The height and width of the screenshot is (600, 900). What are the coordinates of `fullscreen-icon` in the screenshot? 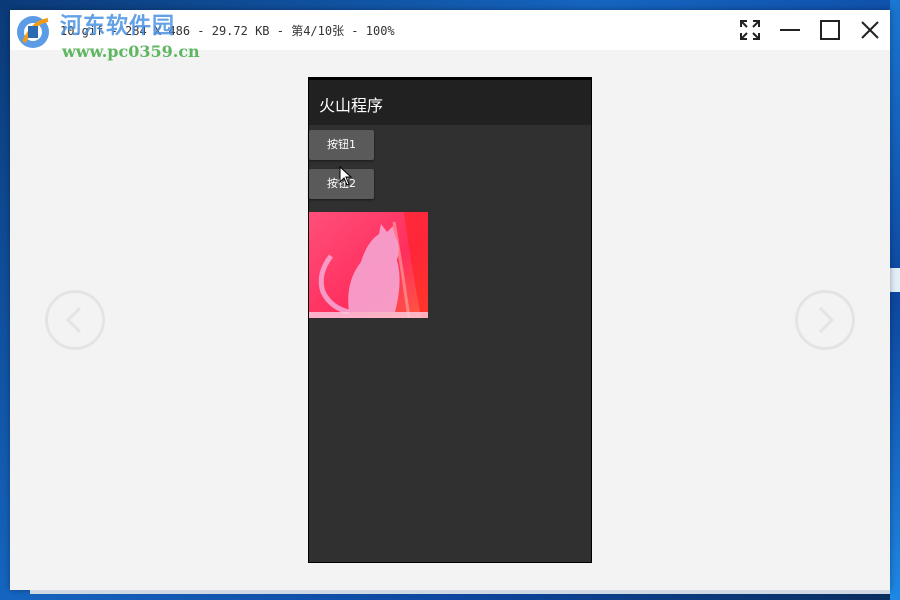 It's located at (750, 30).